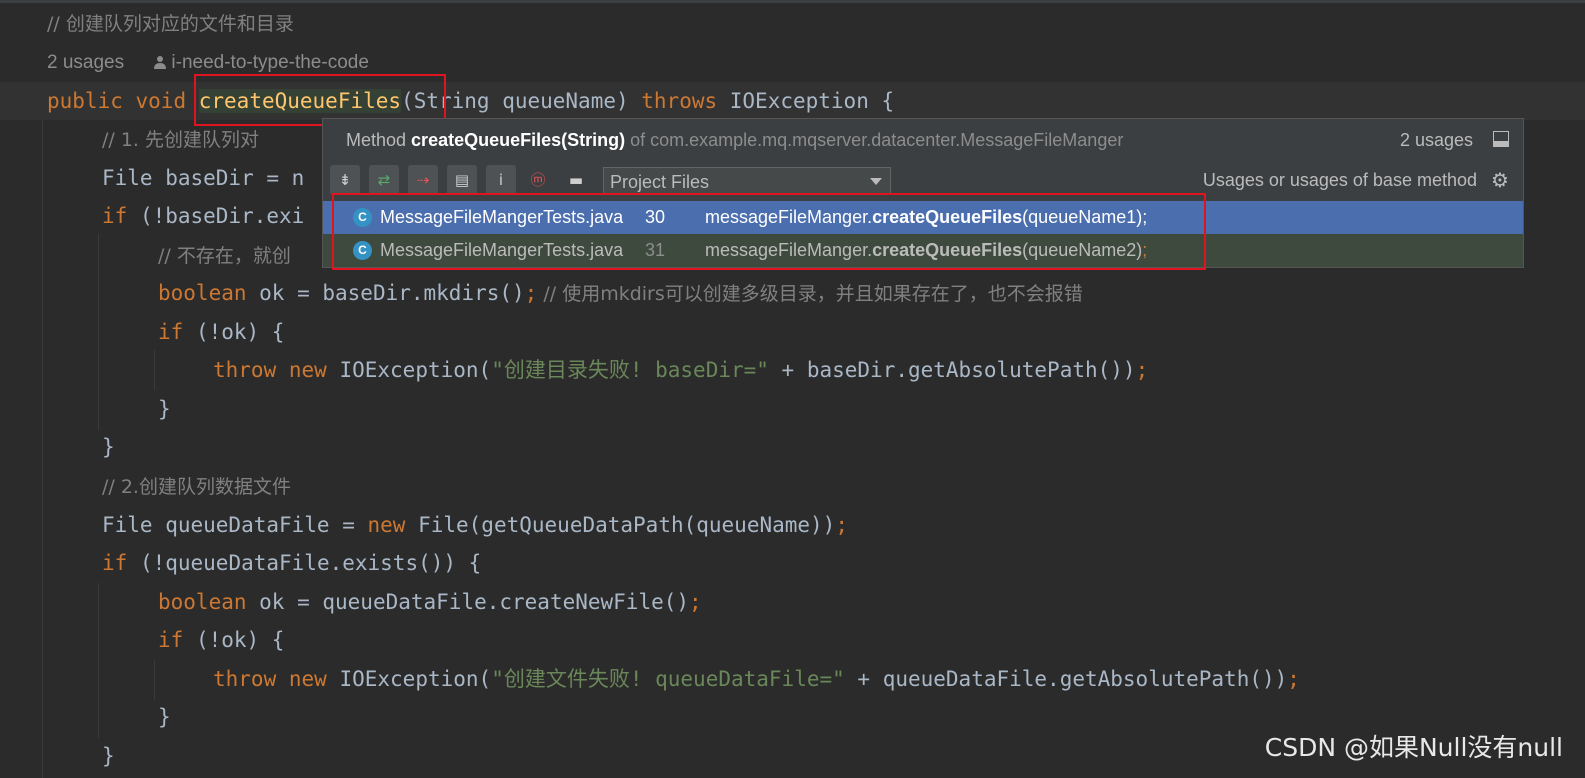  What do you see at coordinates (620, 525) in the screenshot?
I see `code-text: File(getQueueDataPath(queueName))` at bounding box center [620, 525].